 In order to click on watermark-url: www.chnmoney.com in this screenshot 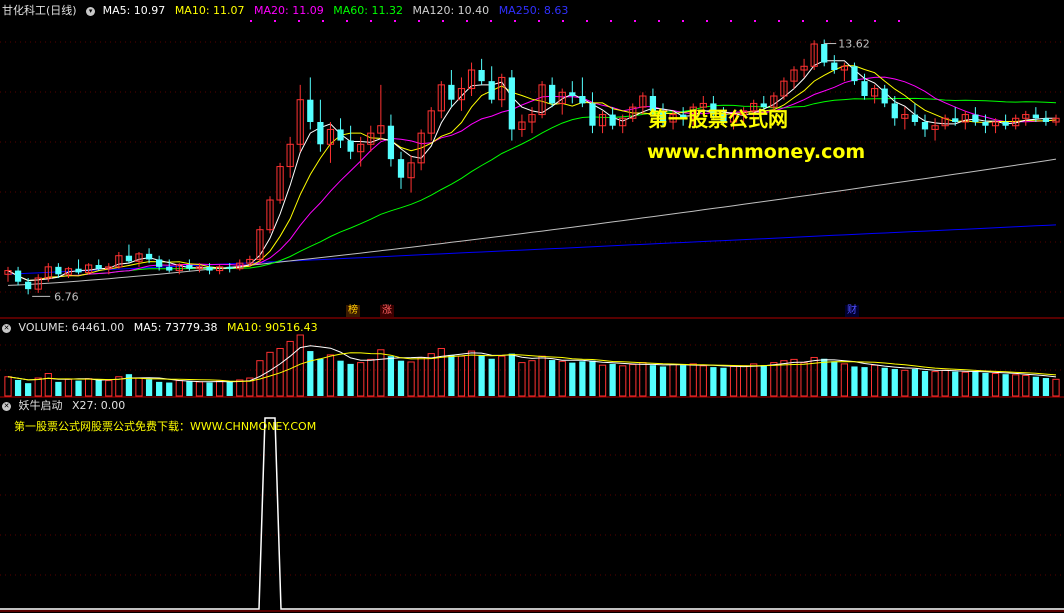, I will do `click(756, 152)`.